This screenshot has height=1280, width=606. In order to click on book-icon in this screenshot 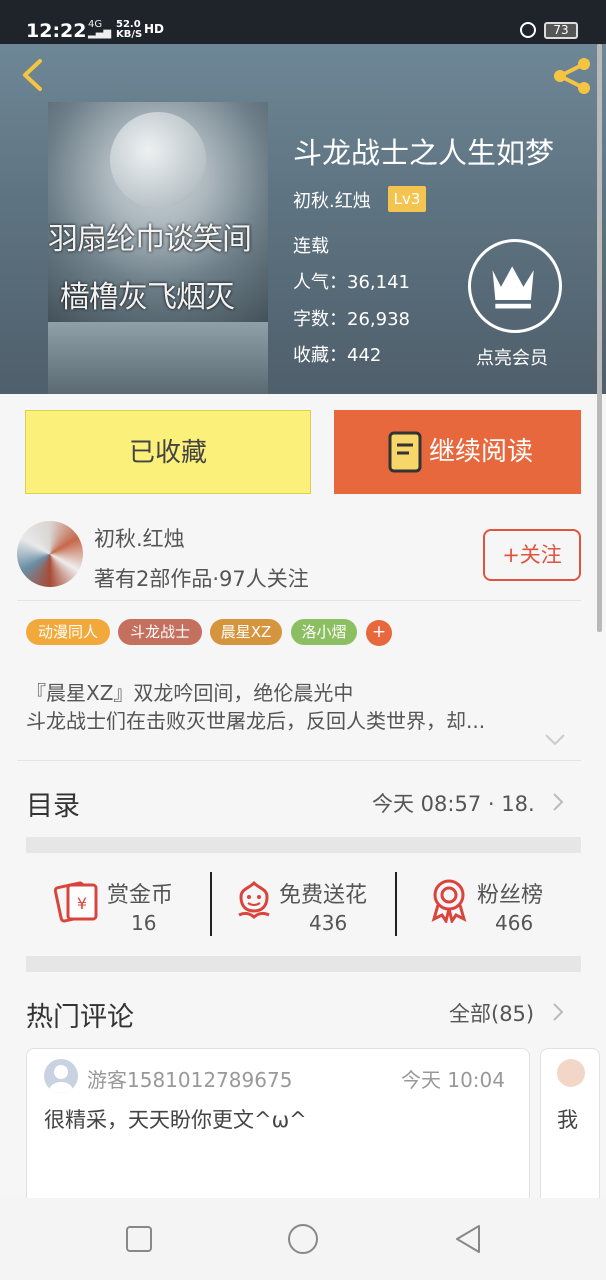, I will do `click(405, 452)`.